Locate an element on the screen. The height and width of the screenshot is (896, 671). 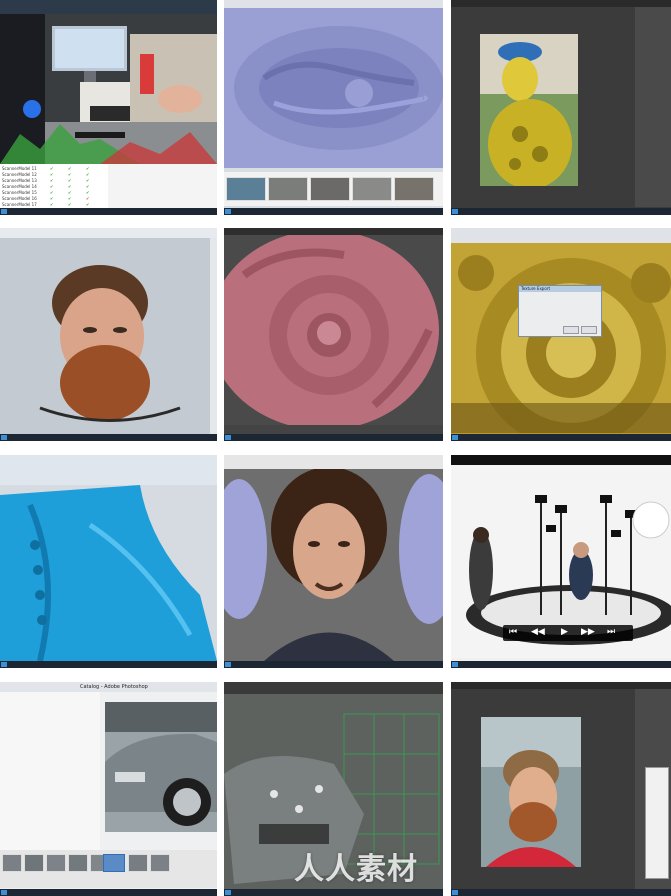
rewind-icon: ◀◀ is located at coordinates (538, 632).